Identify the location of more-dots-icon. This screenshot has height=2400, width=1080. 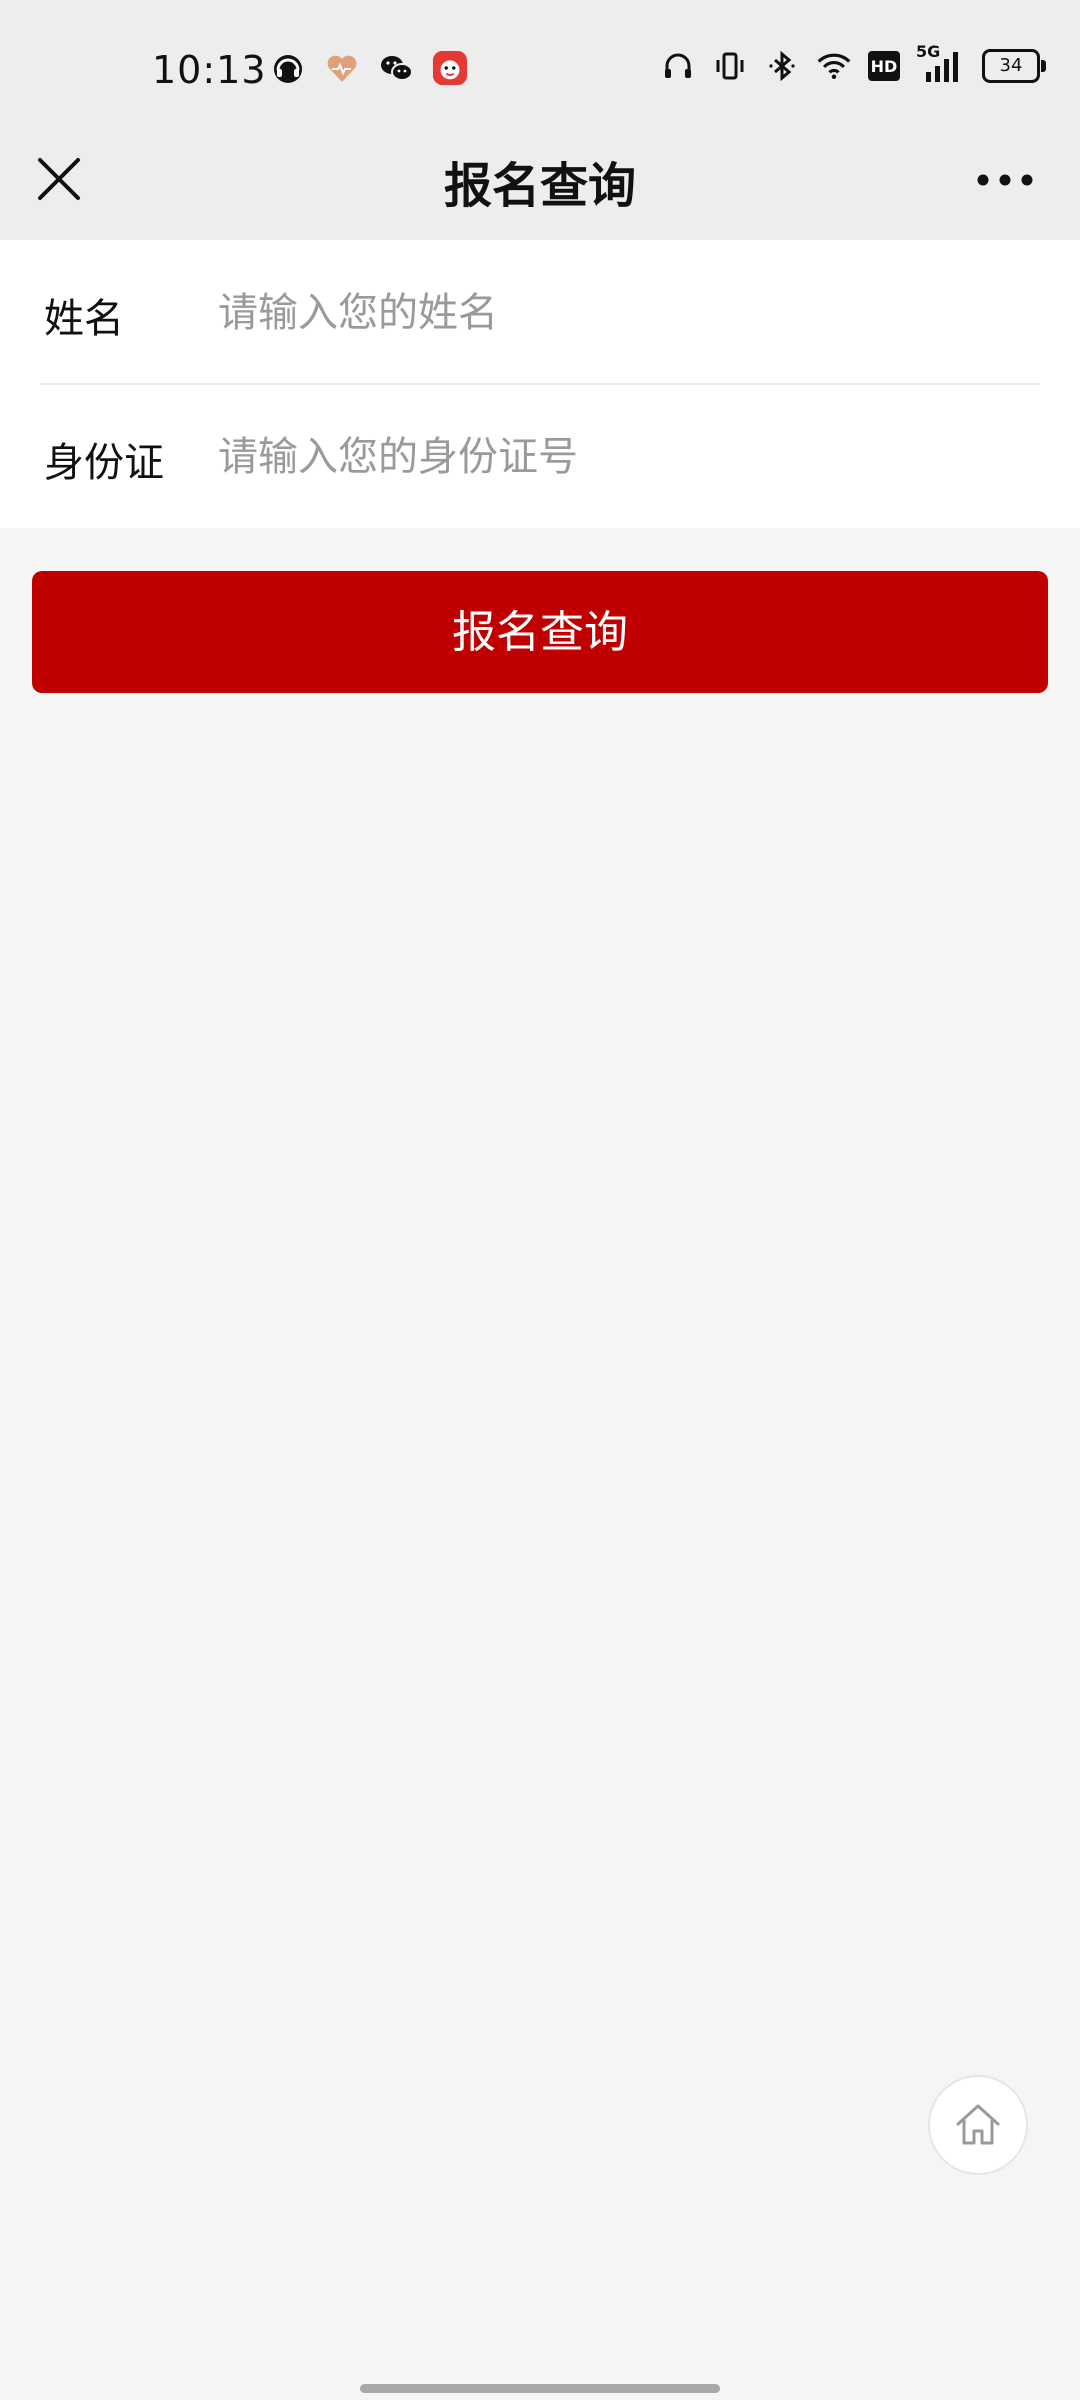
(1005, 180).